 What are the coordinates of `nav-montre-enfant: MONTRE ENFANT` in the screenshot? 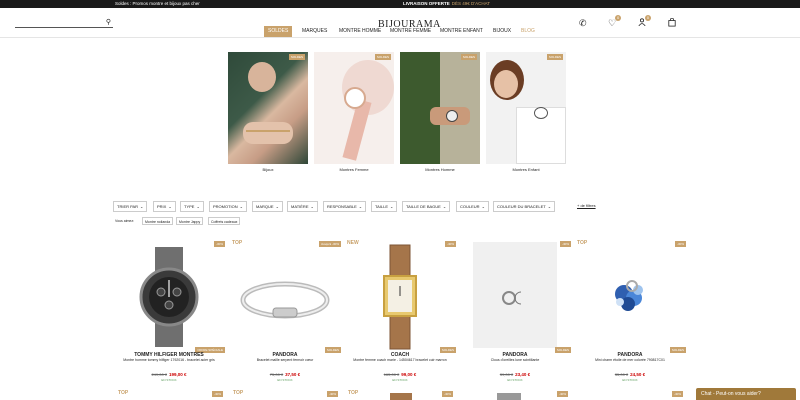 It's located at (461, 31).